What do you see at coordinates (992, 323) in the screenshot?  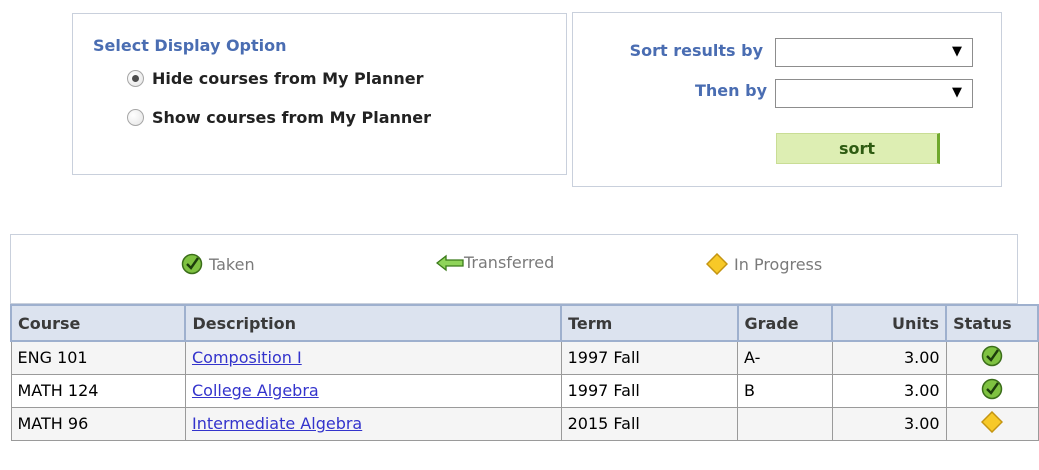 I see `header-status: Status` at bounding box center [992, 323].